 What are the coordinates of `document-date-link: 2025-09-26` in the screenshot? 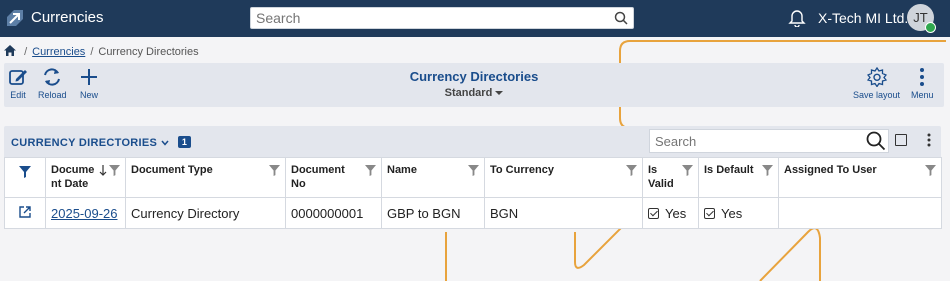 It's located at (84, 213).